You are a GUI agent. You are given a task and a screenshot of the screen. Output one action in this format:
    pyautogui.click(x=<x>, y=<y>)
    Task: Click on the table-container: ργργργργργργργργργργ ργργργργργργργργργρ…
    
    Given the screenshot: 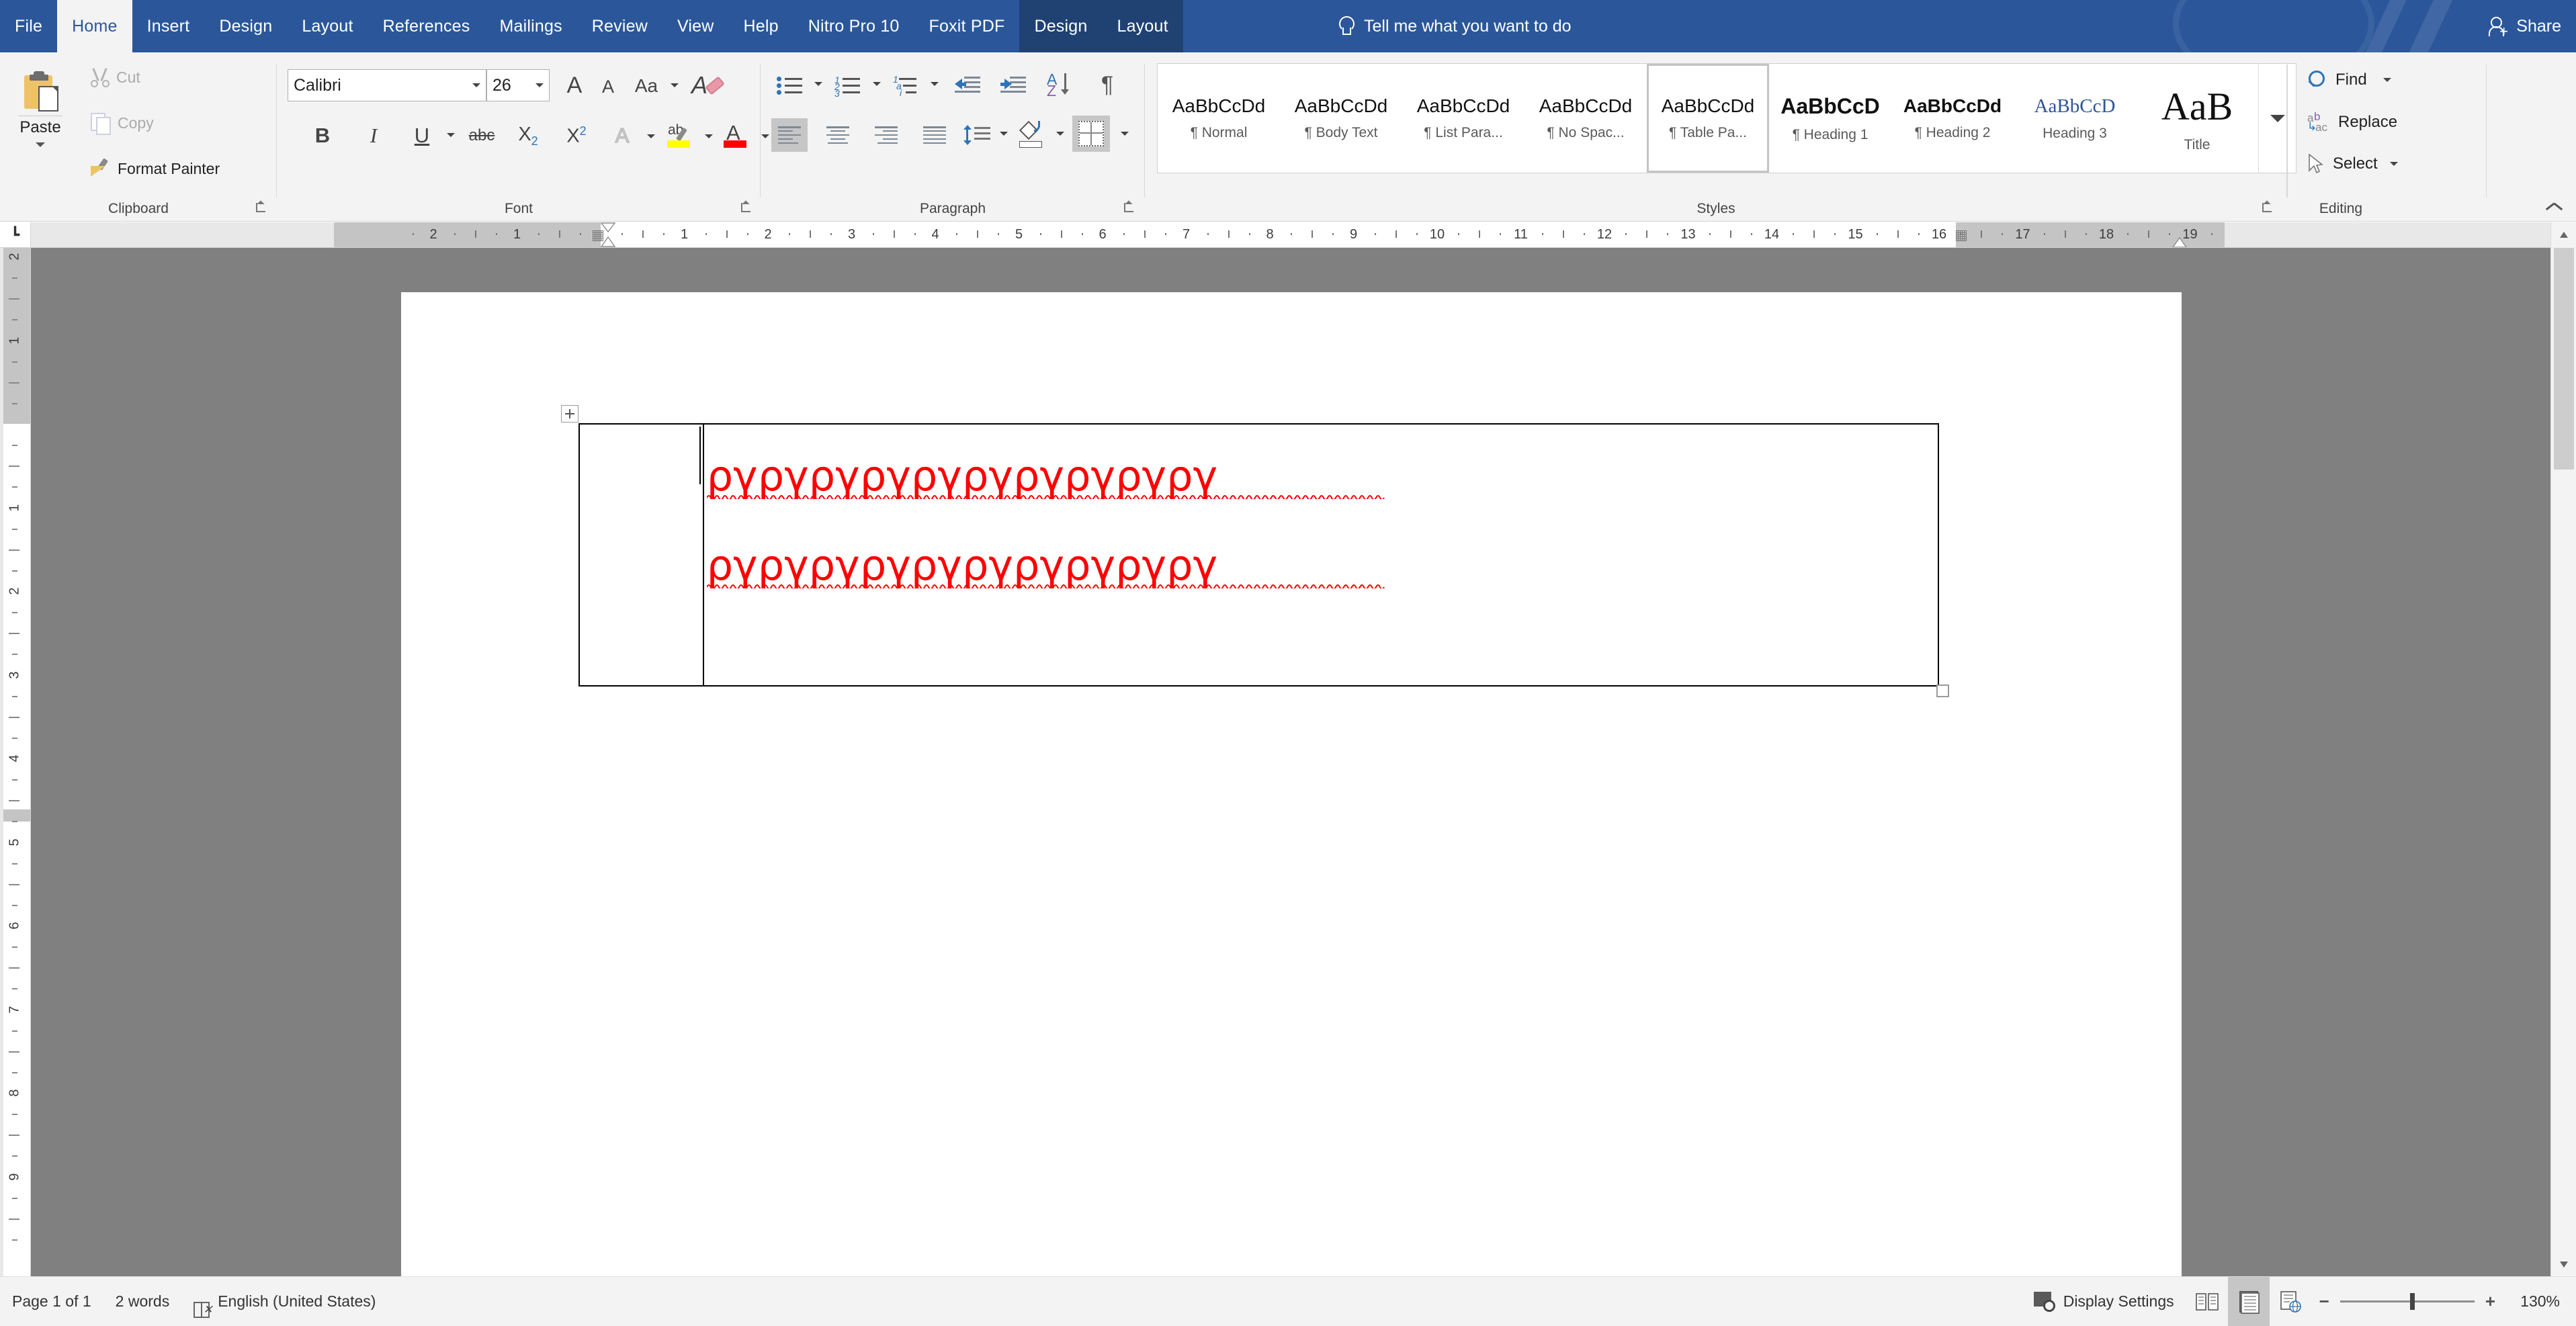 What is the action you would take?
    pyautogui.click(x=1255, y=551)
    